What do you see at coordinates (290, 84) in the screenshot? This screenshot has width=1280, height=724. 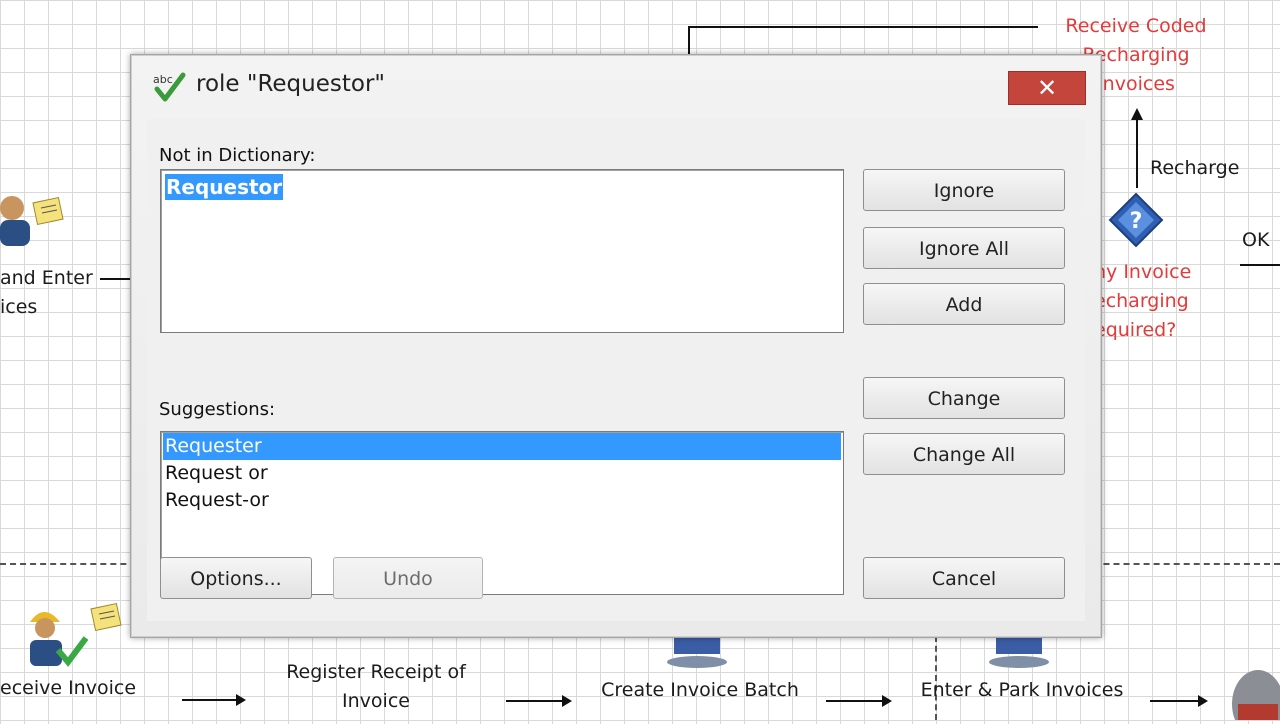 I see `dialog-title: role "Requestor"` at bounding box center [290, 84].